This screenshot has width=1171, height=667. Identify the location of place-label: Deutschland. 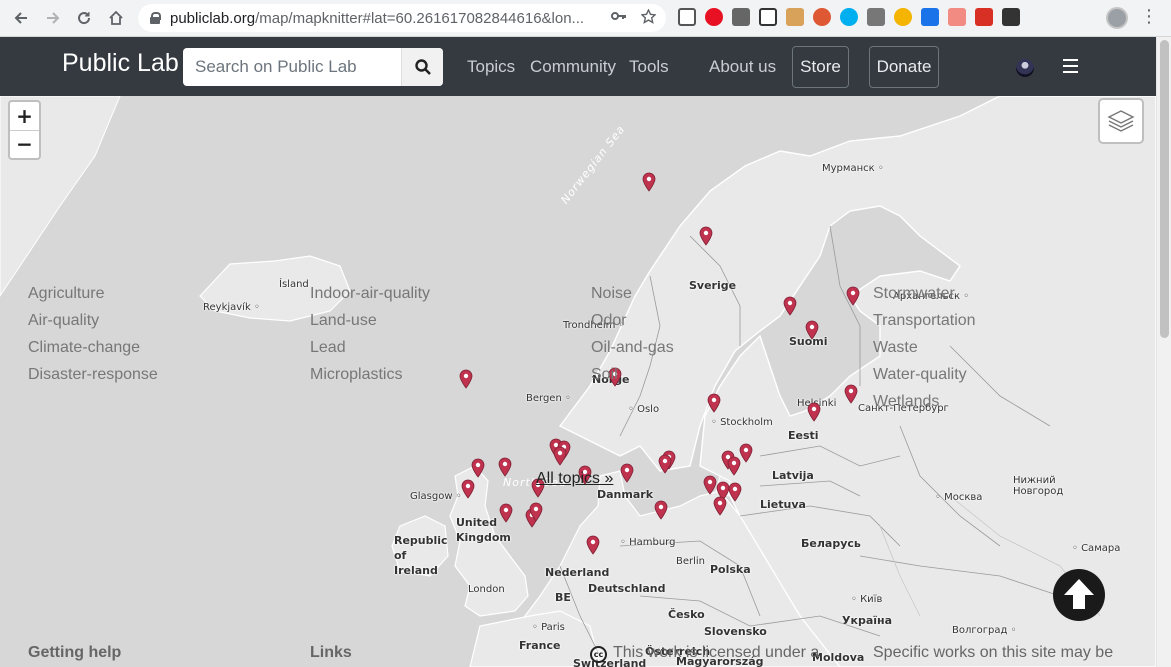
(627, 588).